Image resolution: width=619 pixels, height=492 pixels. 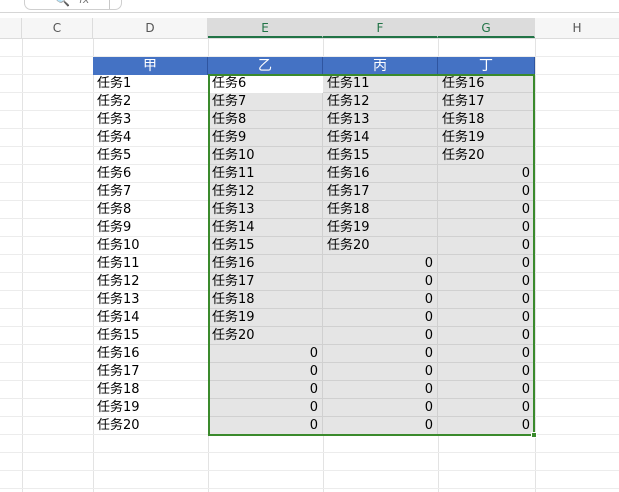 I want to click on table-cell: 任务4, so click(x=150, y=138).